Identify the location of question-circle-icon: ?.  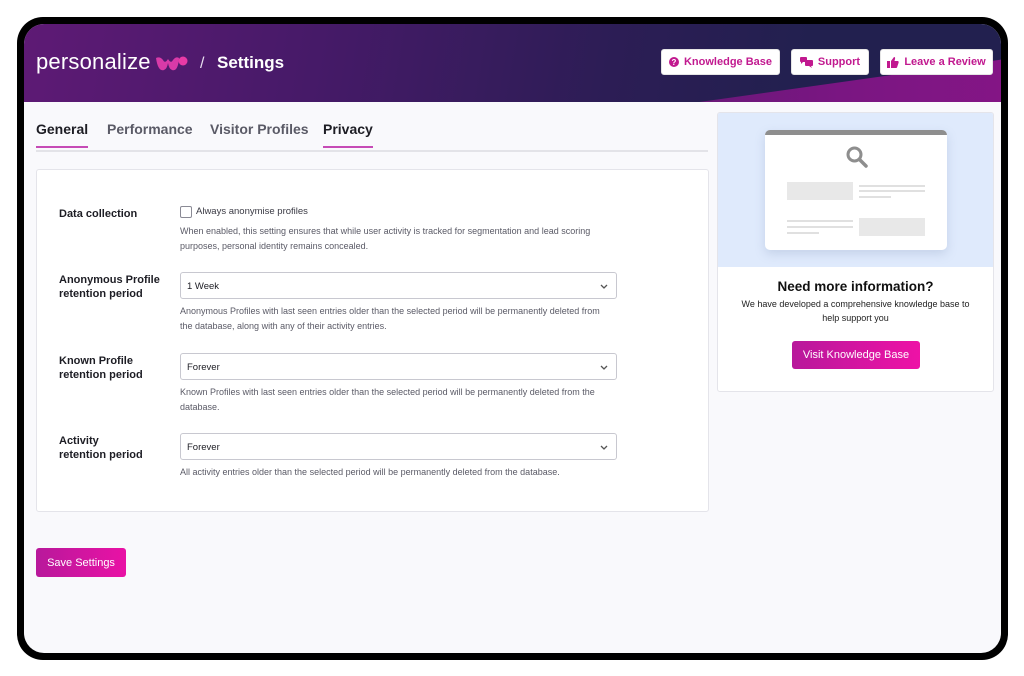
(673, 62).